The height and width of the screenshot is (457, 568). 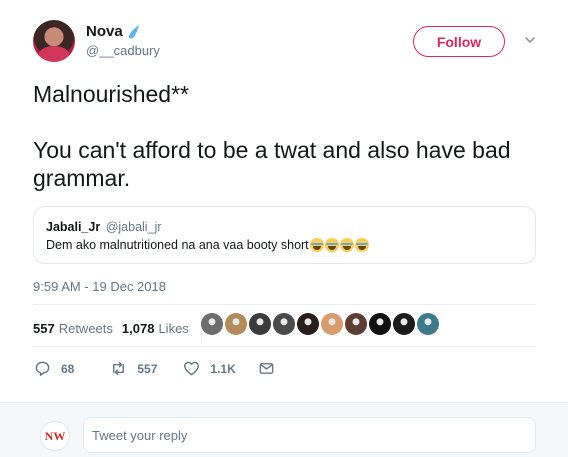 What do you see at coordinates (44, 328) in the screenshot?
I see `retweet-count: 557` at bounding box center [44, 328].